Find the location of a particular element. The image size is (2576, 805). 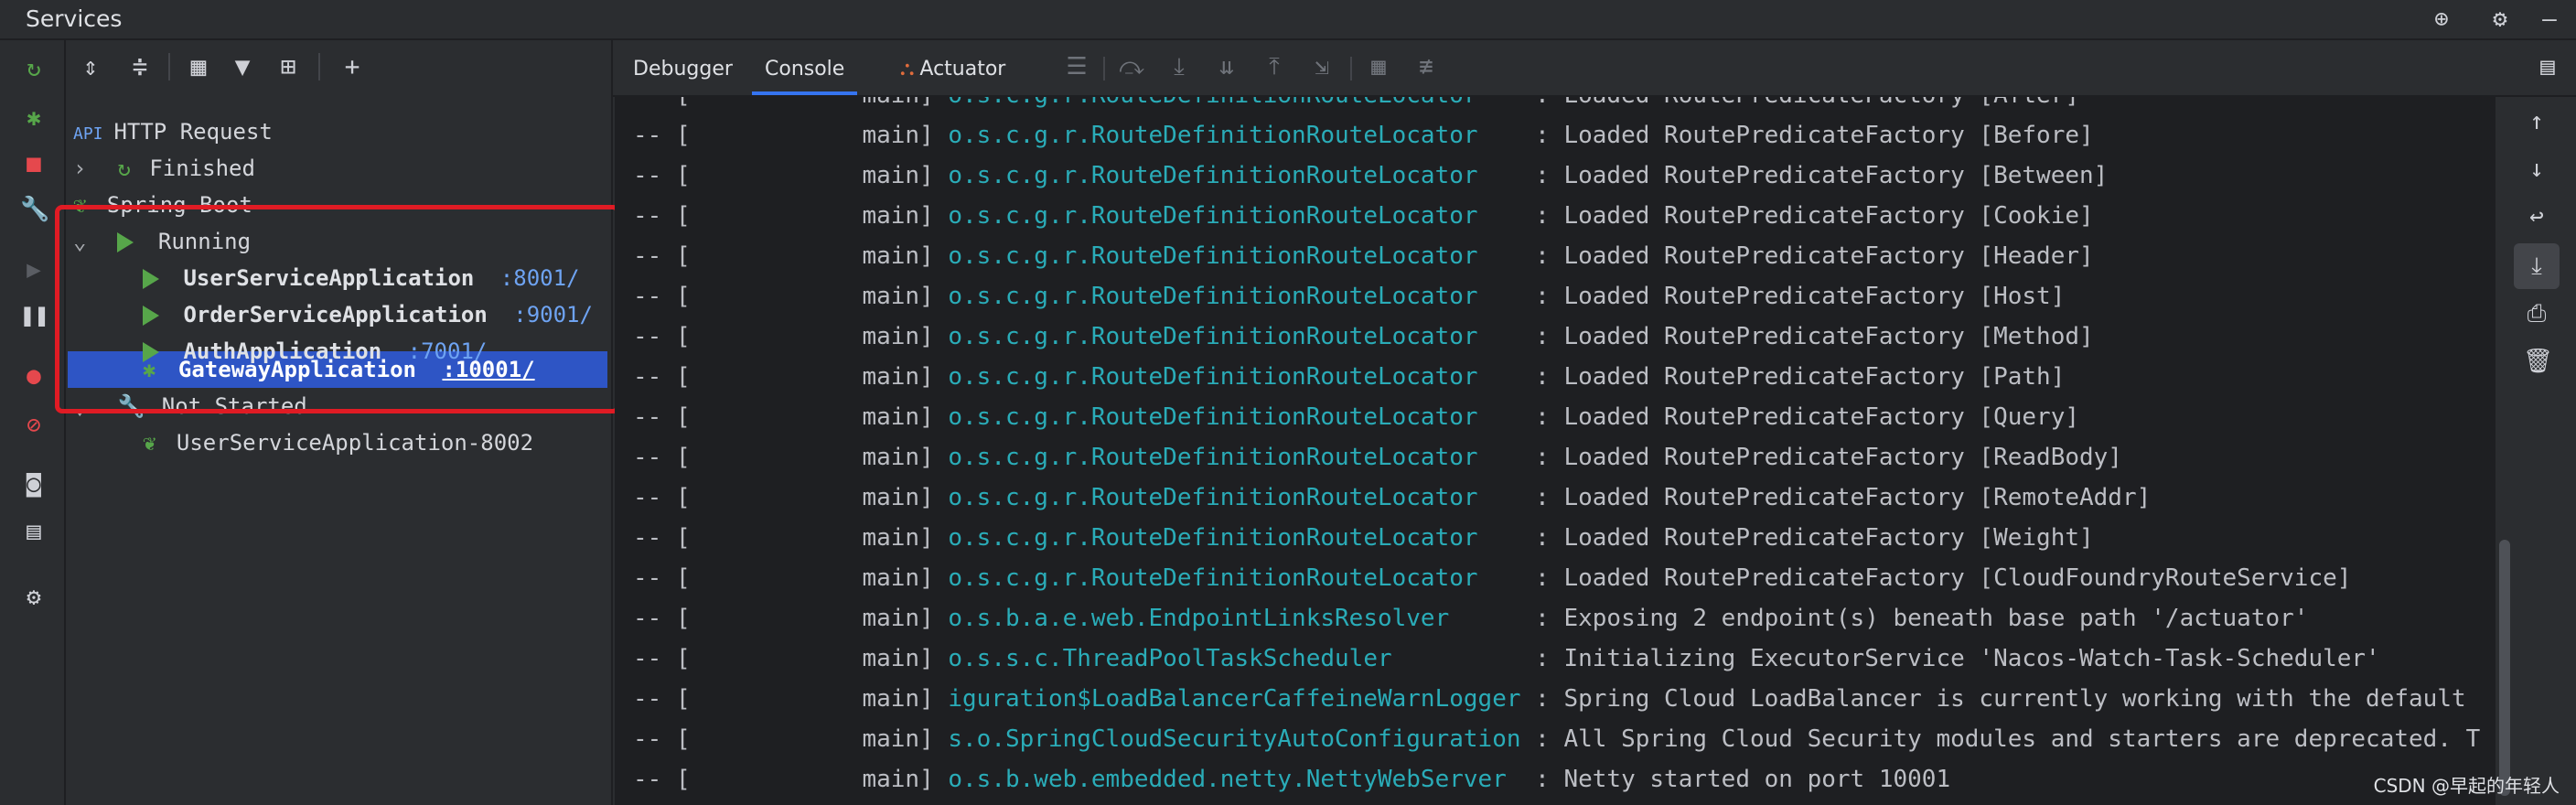

trash-icon: 🗑 is located at coordinates (2538, 361).